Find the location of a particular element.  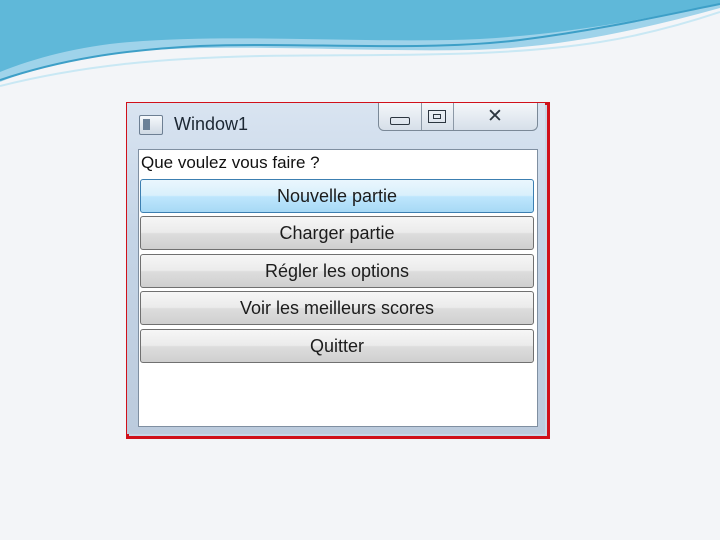

window-app-icon is located at coordinates (151, 125).